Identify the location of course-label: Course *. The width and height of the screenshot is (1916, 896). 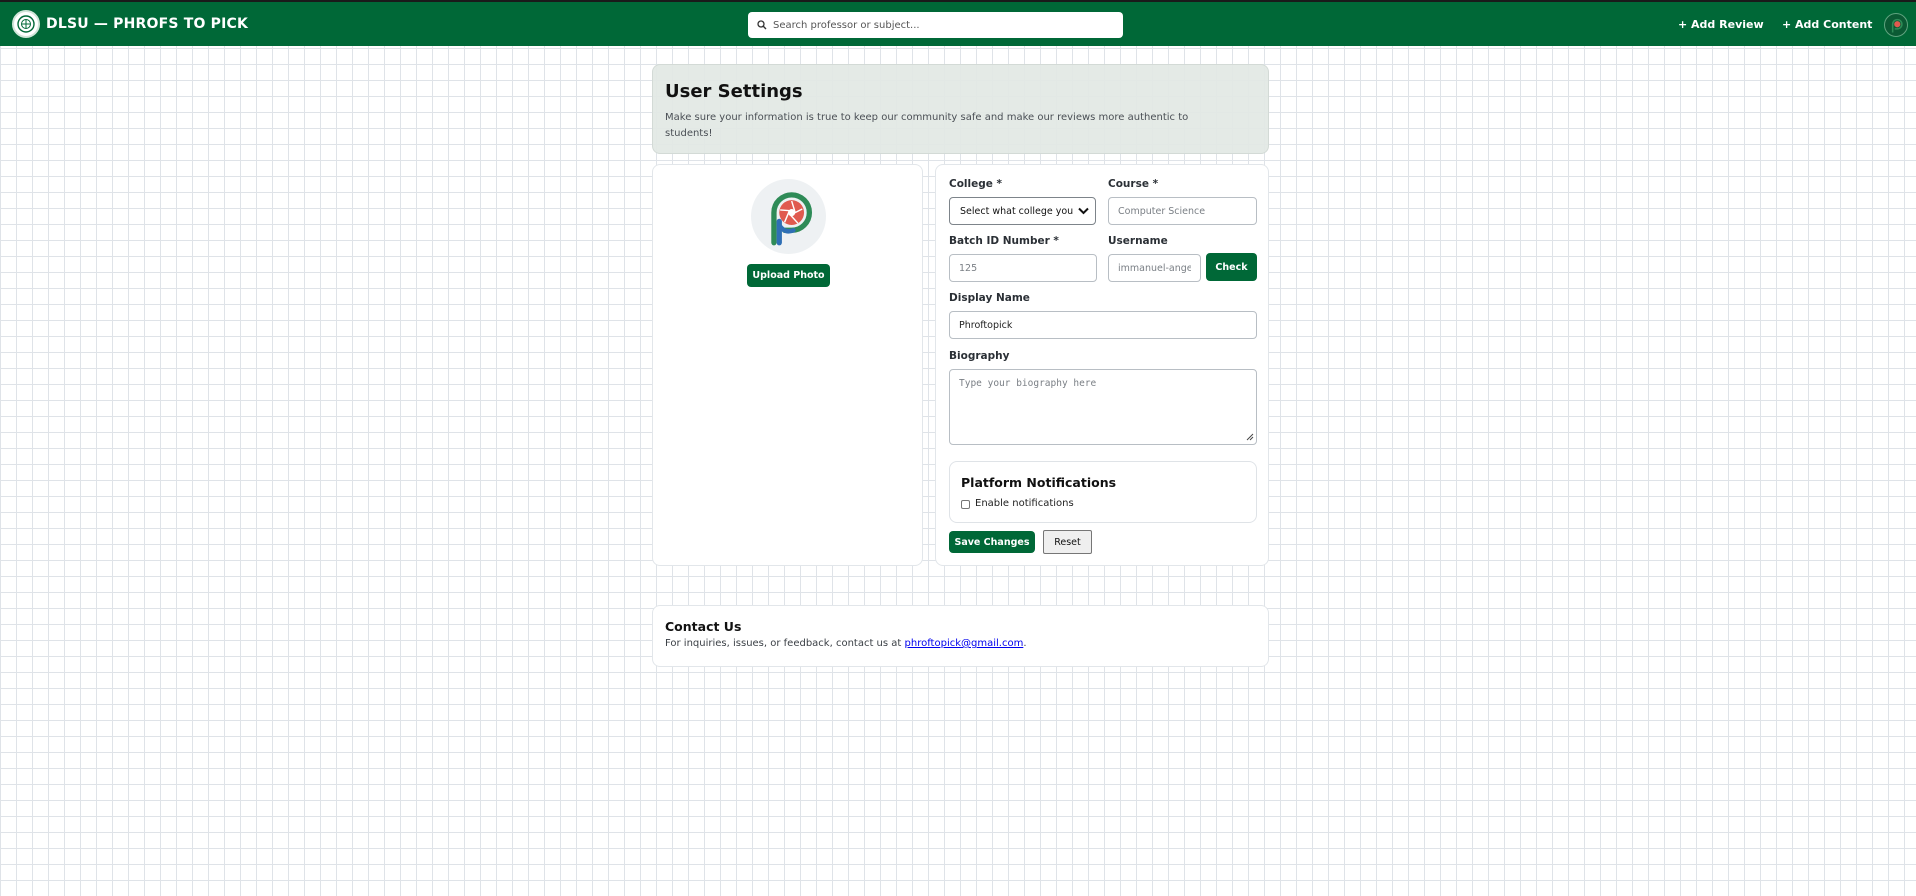
(1133, 184).